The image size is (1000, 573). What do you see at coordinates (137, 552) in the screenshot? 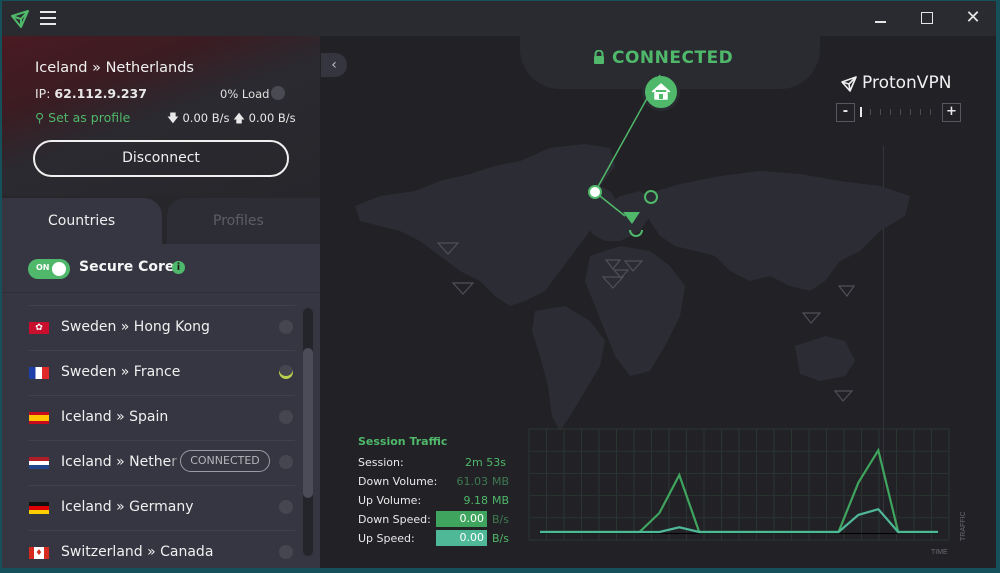
I see `server-label: Switzerland » Canada` at bounding box center [137, 552].